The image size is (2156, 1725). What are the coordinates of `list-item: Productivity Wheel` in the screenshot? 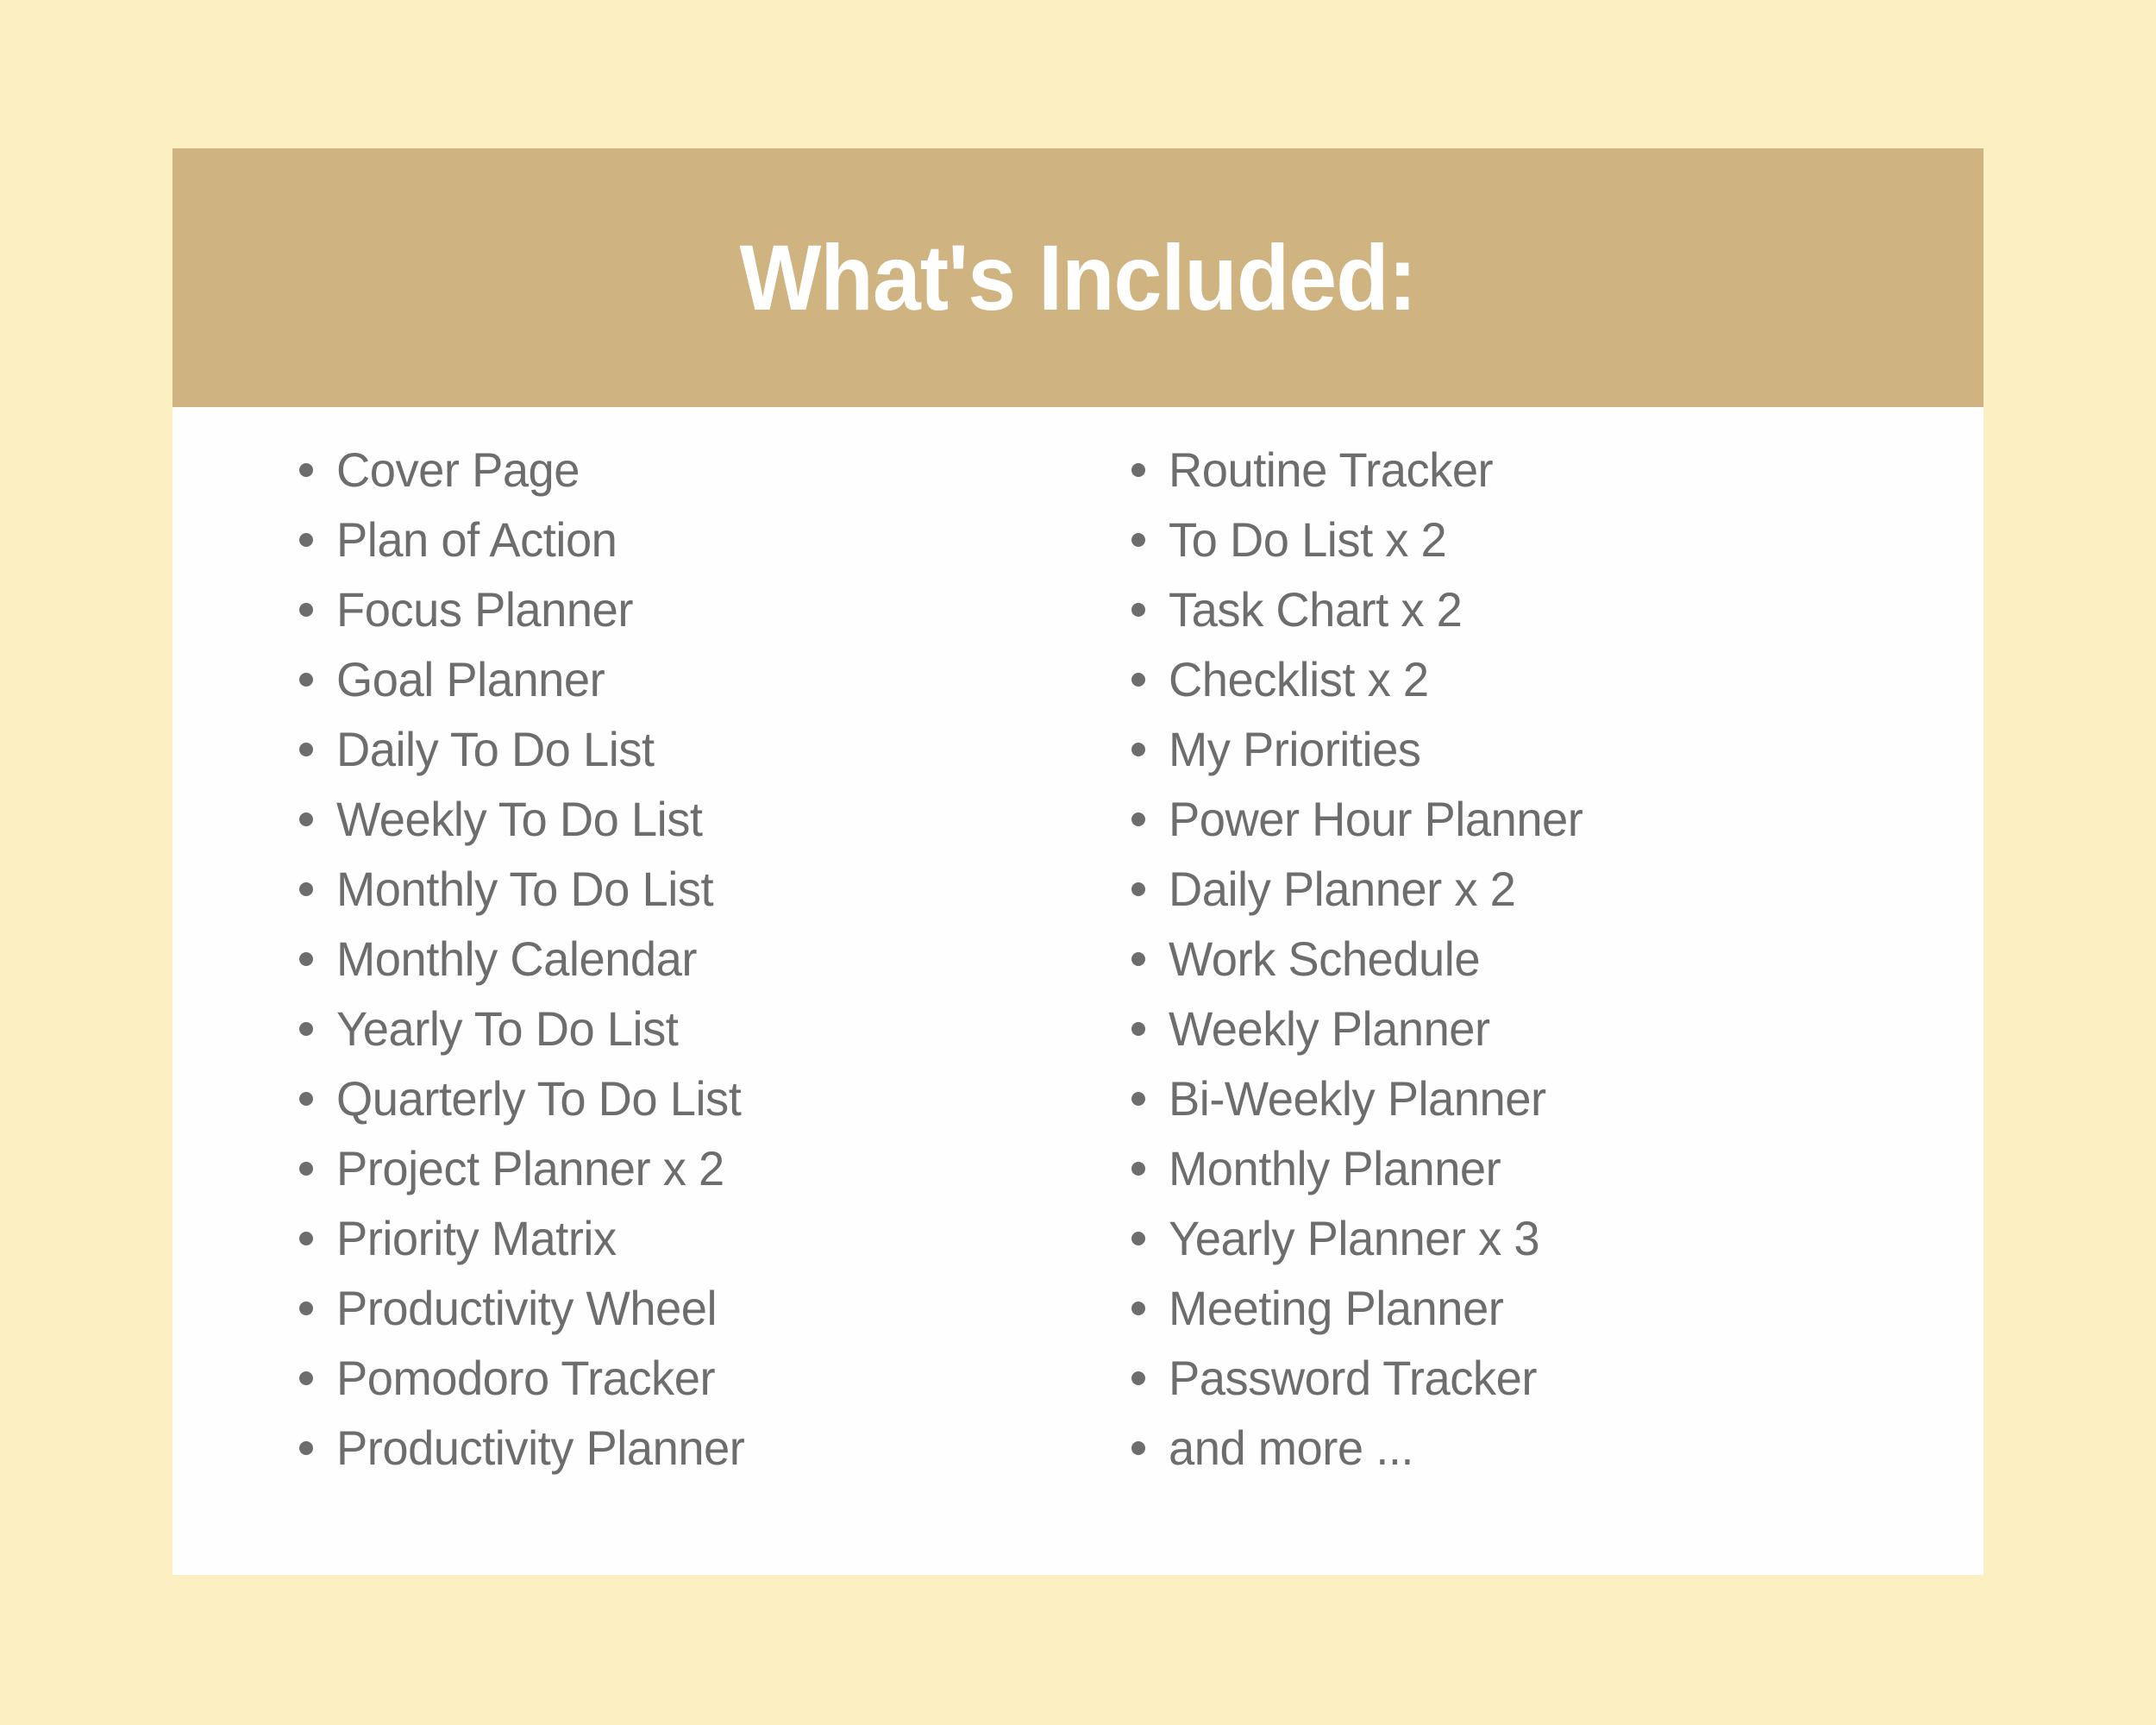 It's located at (715, 1308).